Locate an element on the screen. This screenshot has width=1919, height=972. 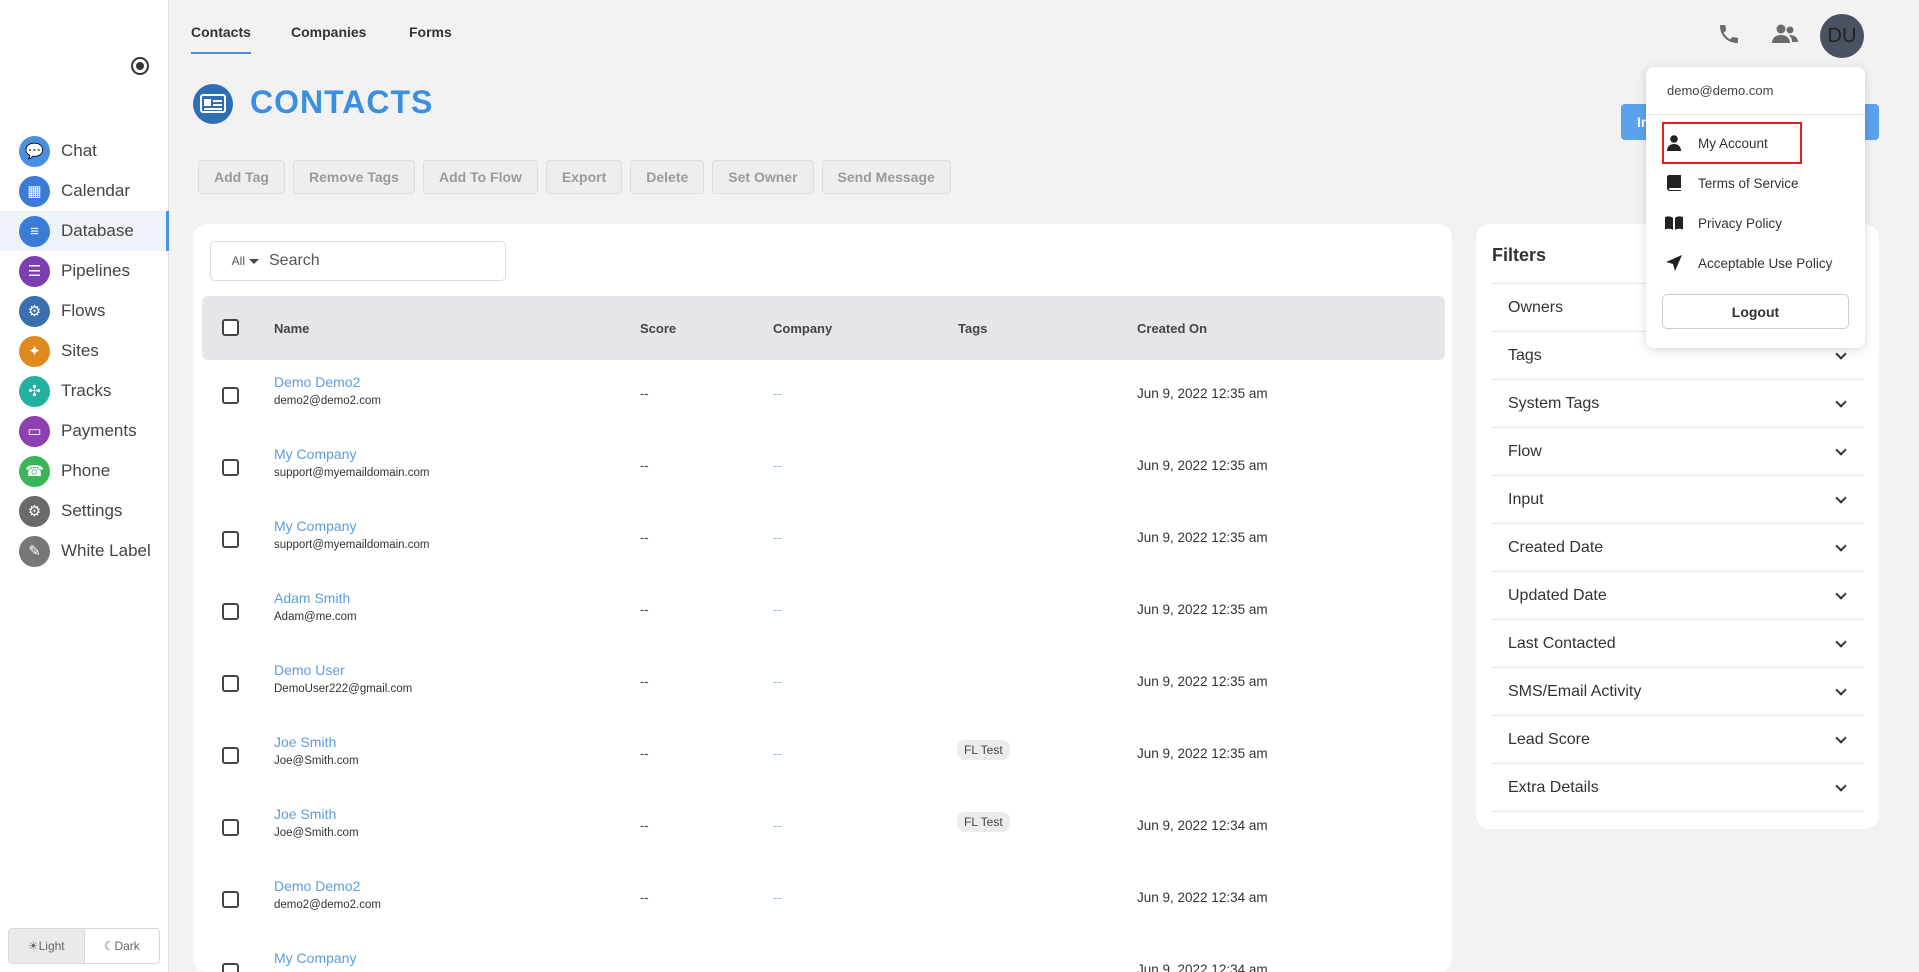
sidebar-item-white-label: ✎ White Label is located at coordinates (84, 551).